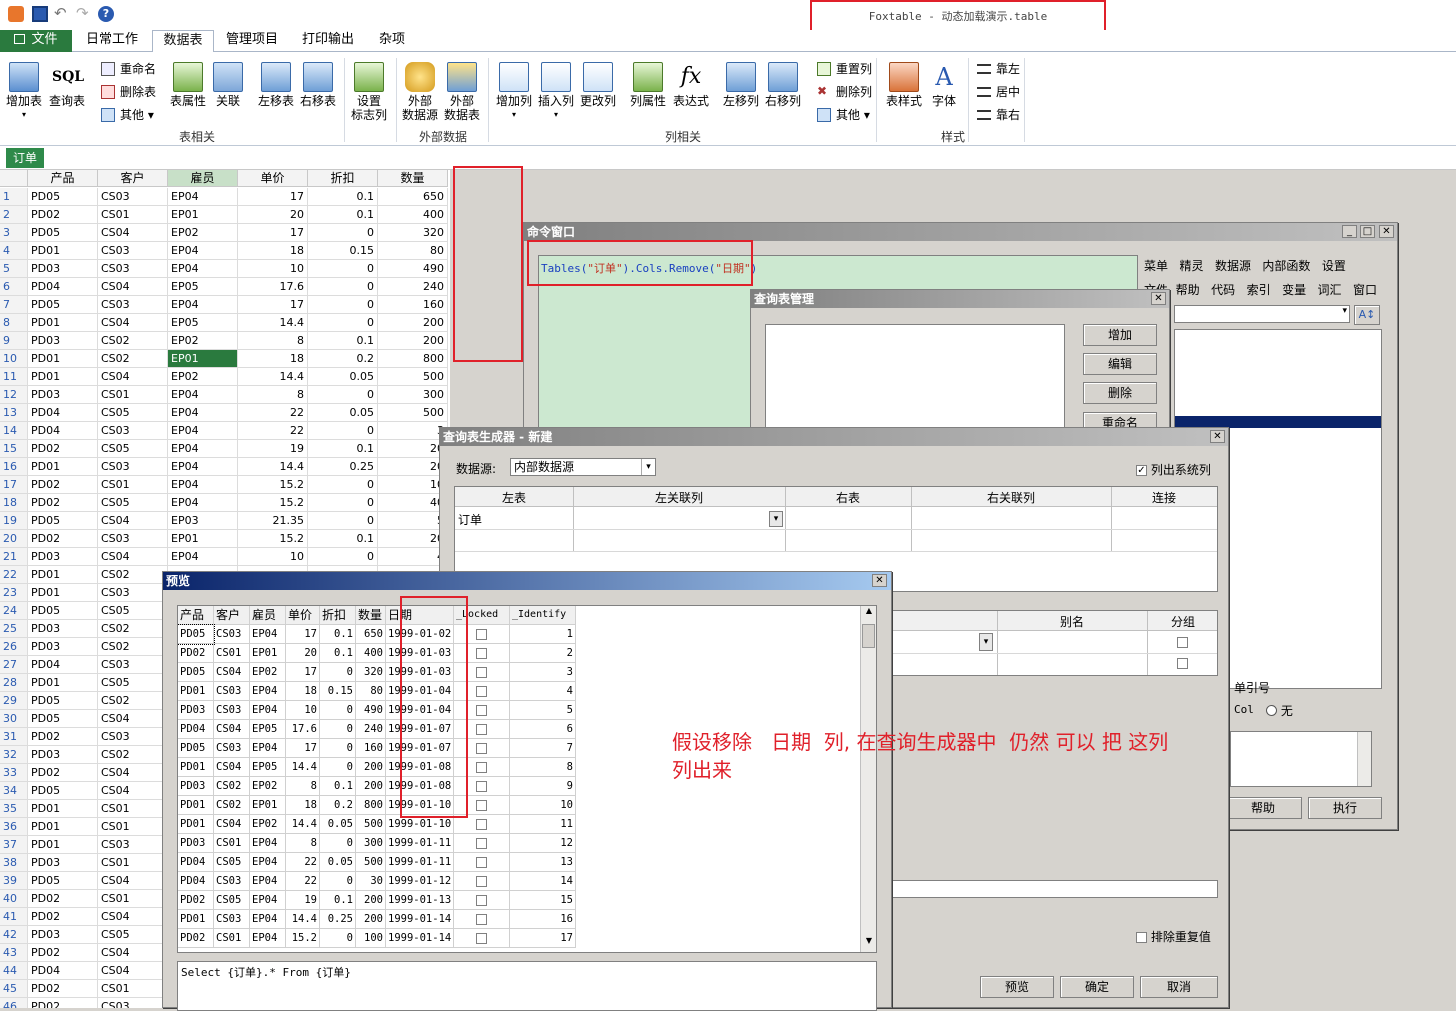  I want to click on table-row: 17 PD02 CS01 EP04 15.2 0 10, so click(225, 485).